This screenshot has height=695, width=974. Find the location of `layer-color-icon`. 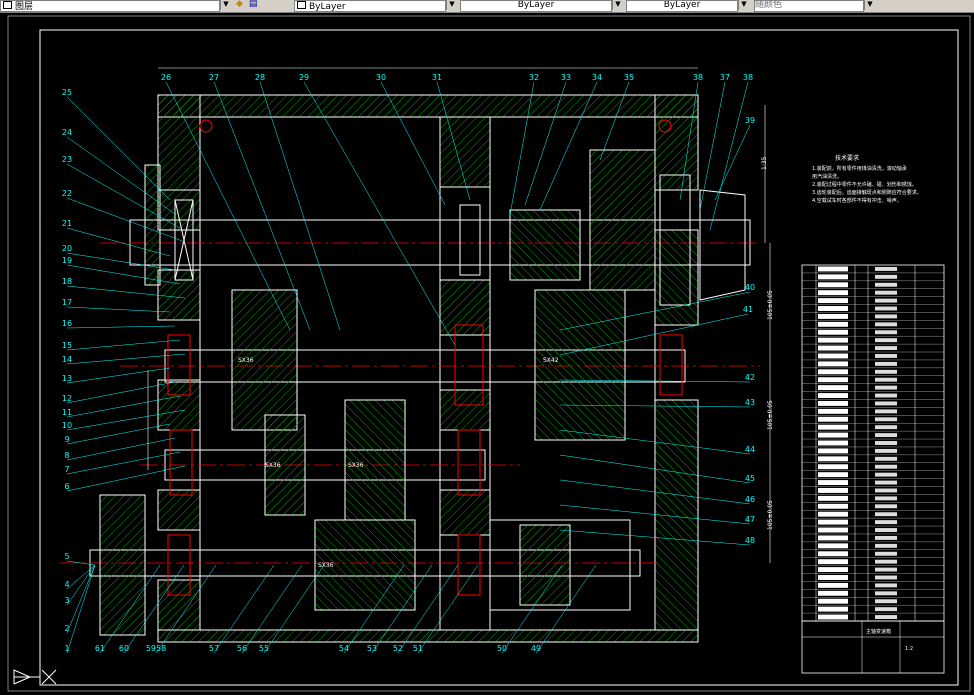

layer-color-icon is located at coordinates (7, 5).